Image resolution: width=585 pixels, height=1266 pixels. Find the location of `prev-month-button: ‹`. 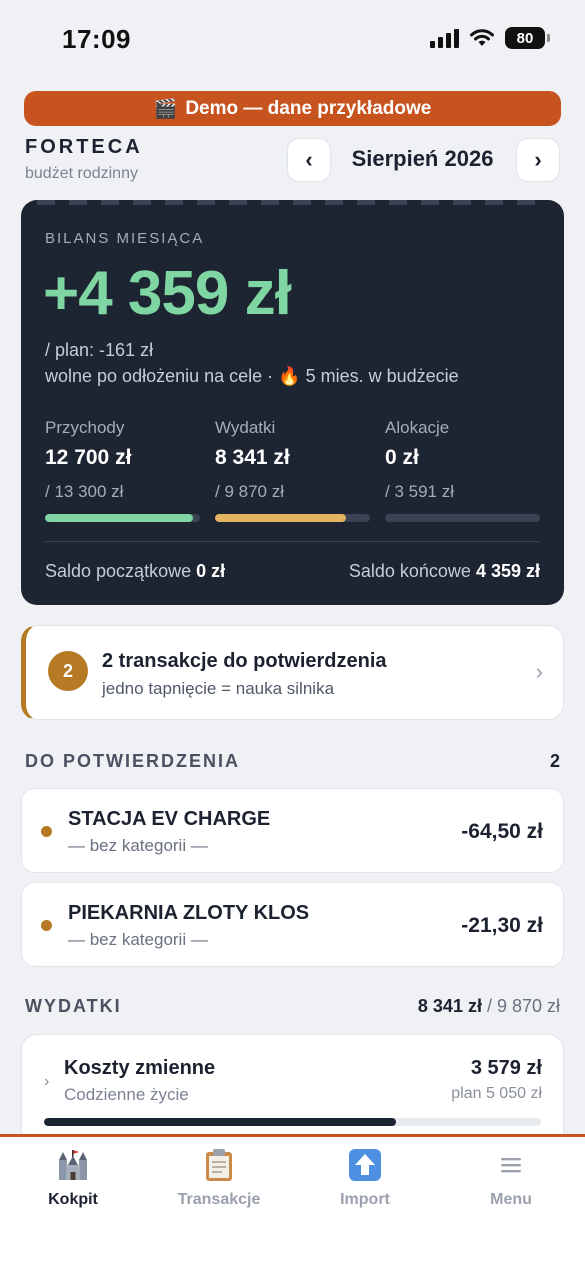

prev-month-button: ‹ is located at coordinates (309, 160).